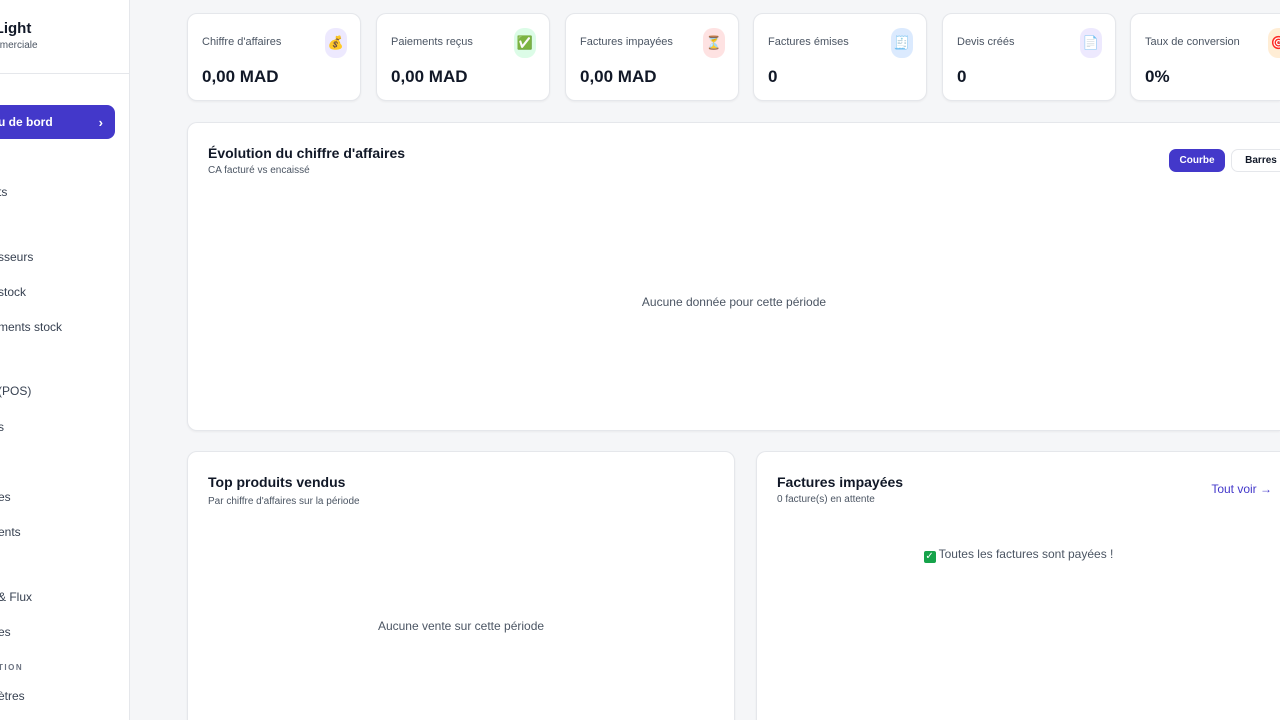 This screenshot has width=1280, height=720. Describe the element at coordinates (734, 302) in the screenshot. I see `empty-state-message: Aucune donnée pour cette période` at that location.